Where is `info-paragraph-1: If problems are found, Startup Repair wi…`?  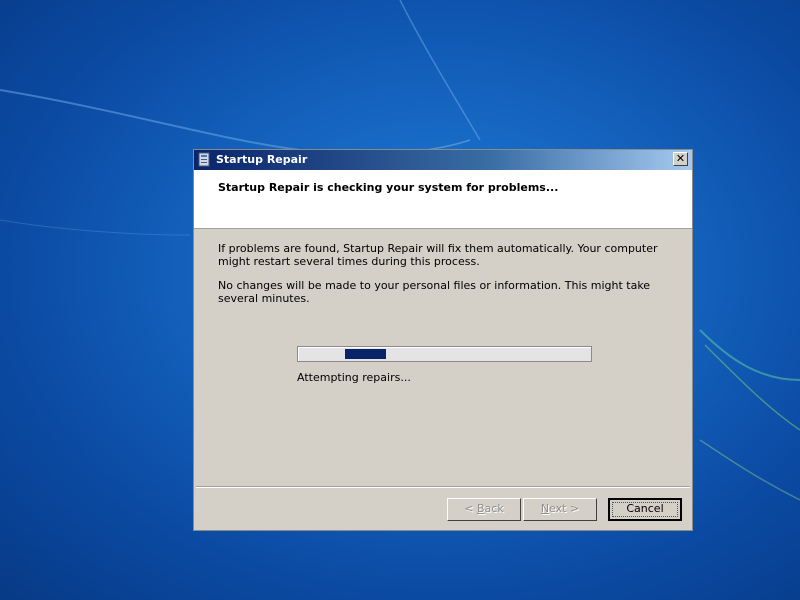 info-paragraph-1: If problems are found, Startup Repair wi… is located at coordinates (438, 255).